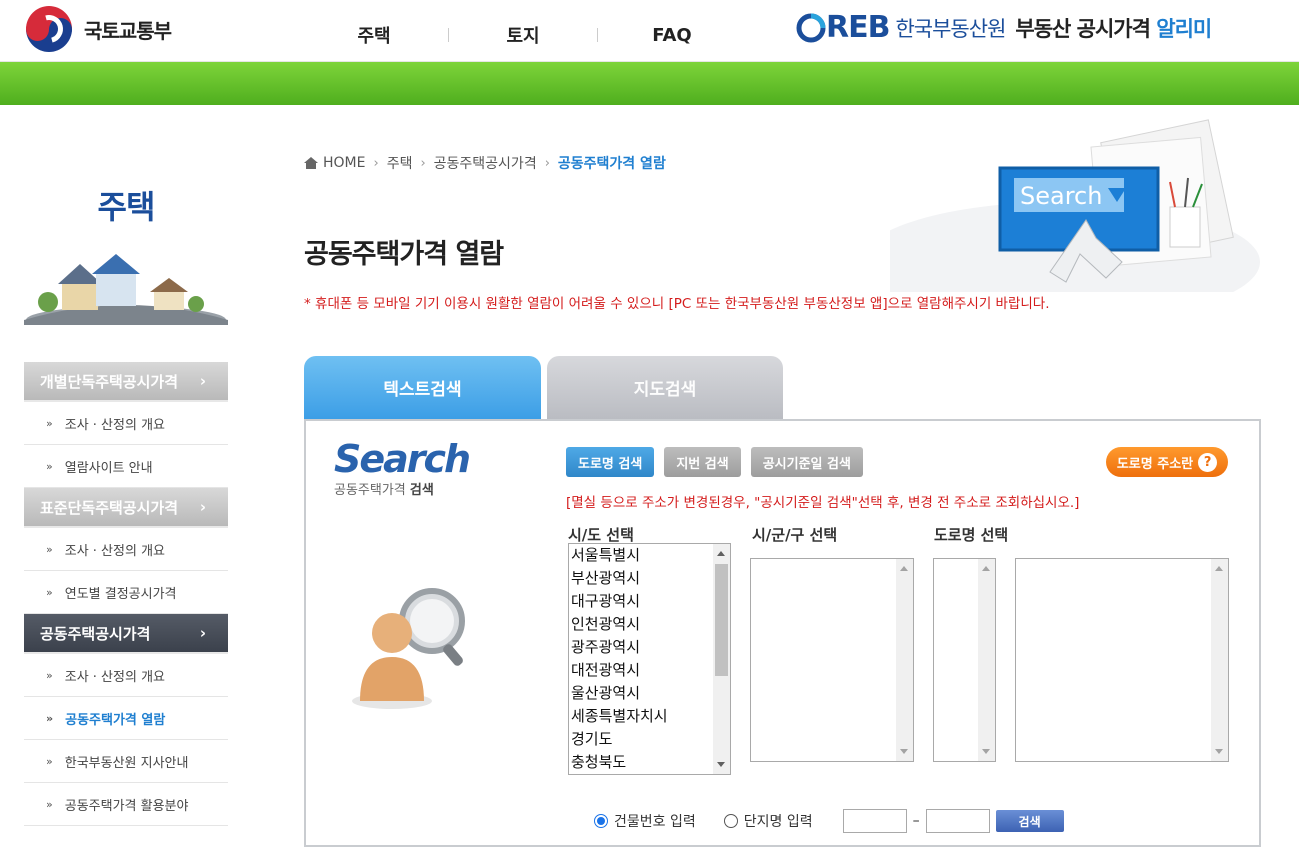 This screenshot has width=1299, height=851. Describe the element at coordinates (126, 382) in the screenshot. I see `sidebar-section-individual: 개별단독주택공시가격 ›` at that location.